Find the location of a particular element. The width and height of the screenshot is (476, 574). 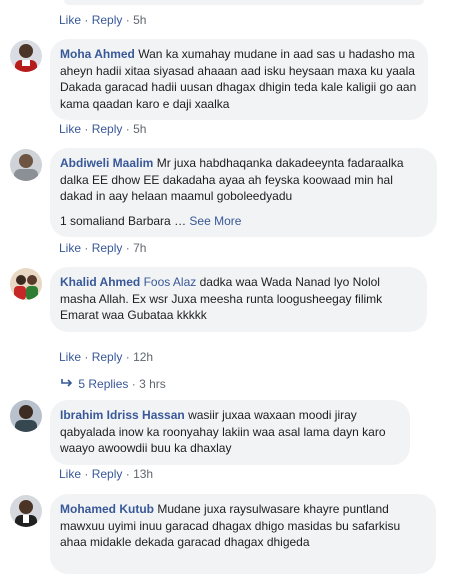

timestamp: 12h is located at coordinates (143, 357).